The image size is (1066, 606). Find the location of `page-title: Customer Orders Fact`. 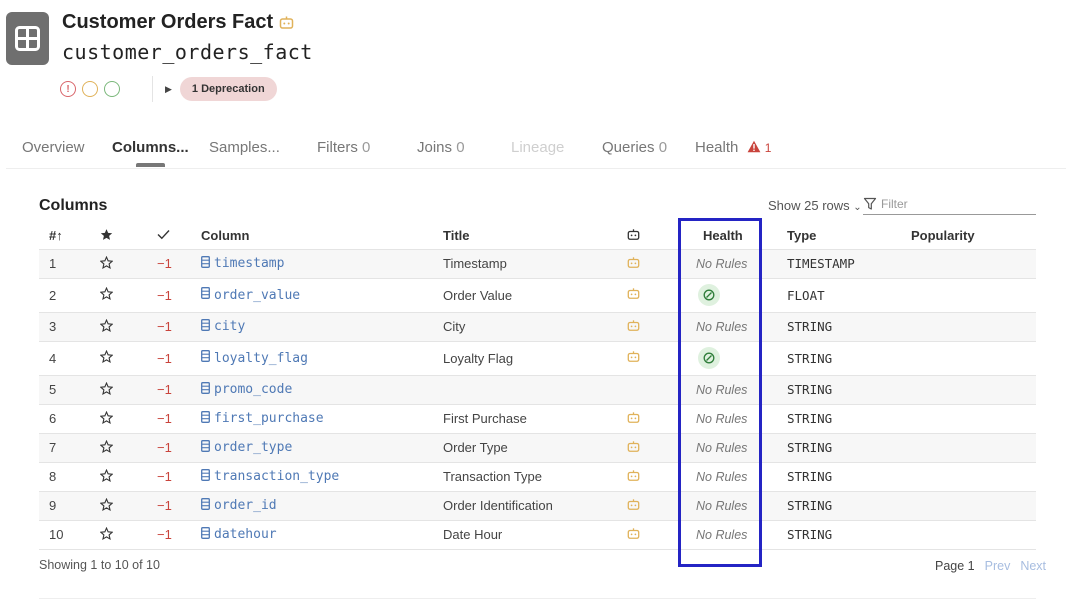

page-title: Customer Orders Fact is located at coordinates (178, 22).